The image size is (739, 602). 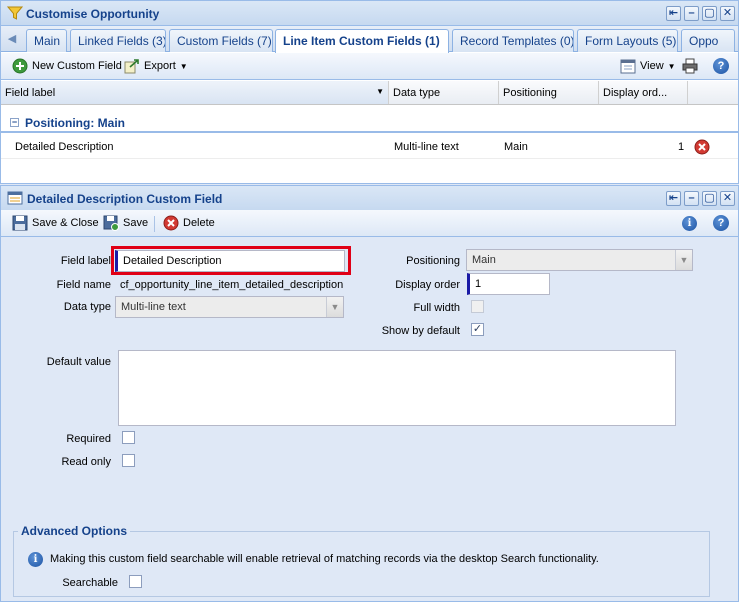 What do you see at coordinates (380, 91) in the screenshot?
I see `sort-dropdown-icon: ▼` at bounding box center [380, 91].